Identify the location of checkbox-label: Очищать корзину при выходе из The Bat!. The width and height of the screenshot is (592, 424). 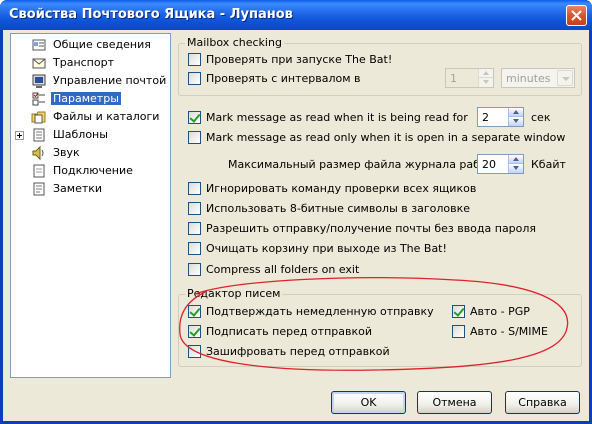
(326, 248).